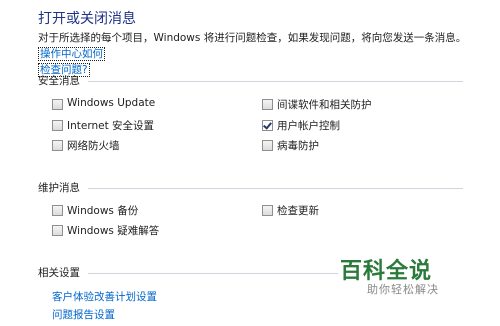  What do you see at coordinates (267, 125) in the screenshot?
I see `checkbox-checked` at bounding box center [267, 125].